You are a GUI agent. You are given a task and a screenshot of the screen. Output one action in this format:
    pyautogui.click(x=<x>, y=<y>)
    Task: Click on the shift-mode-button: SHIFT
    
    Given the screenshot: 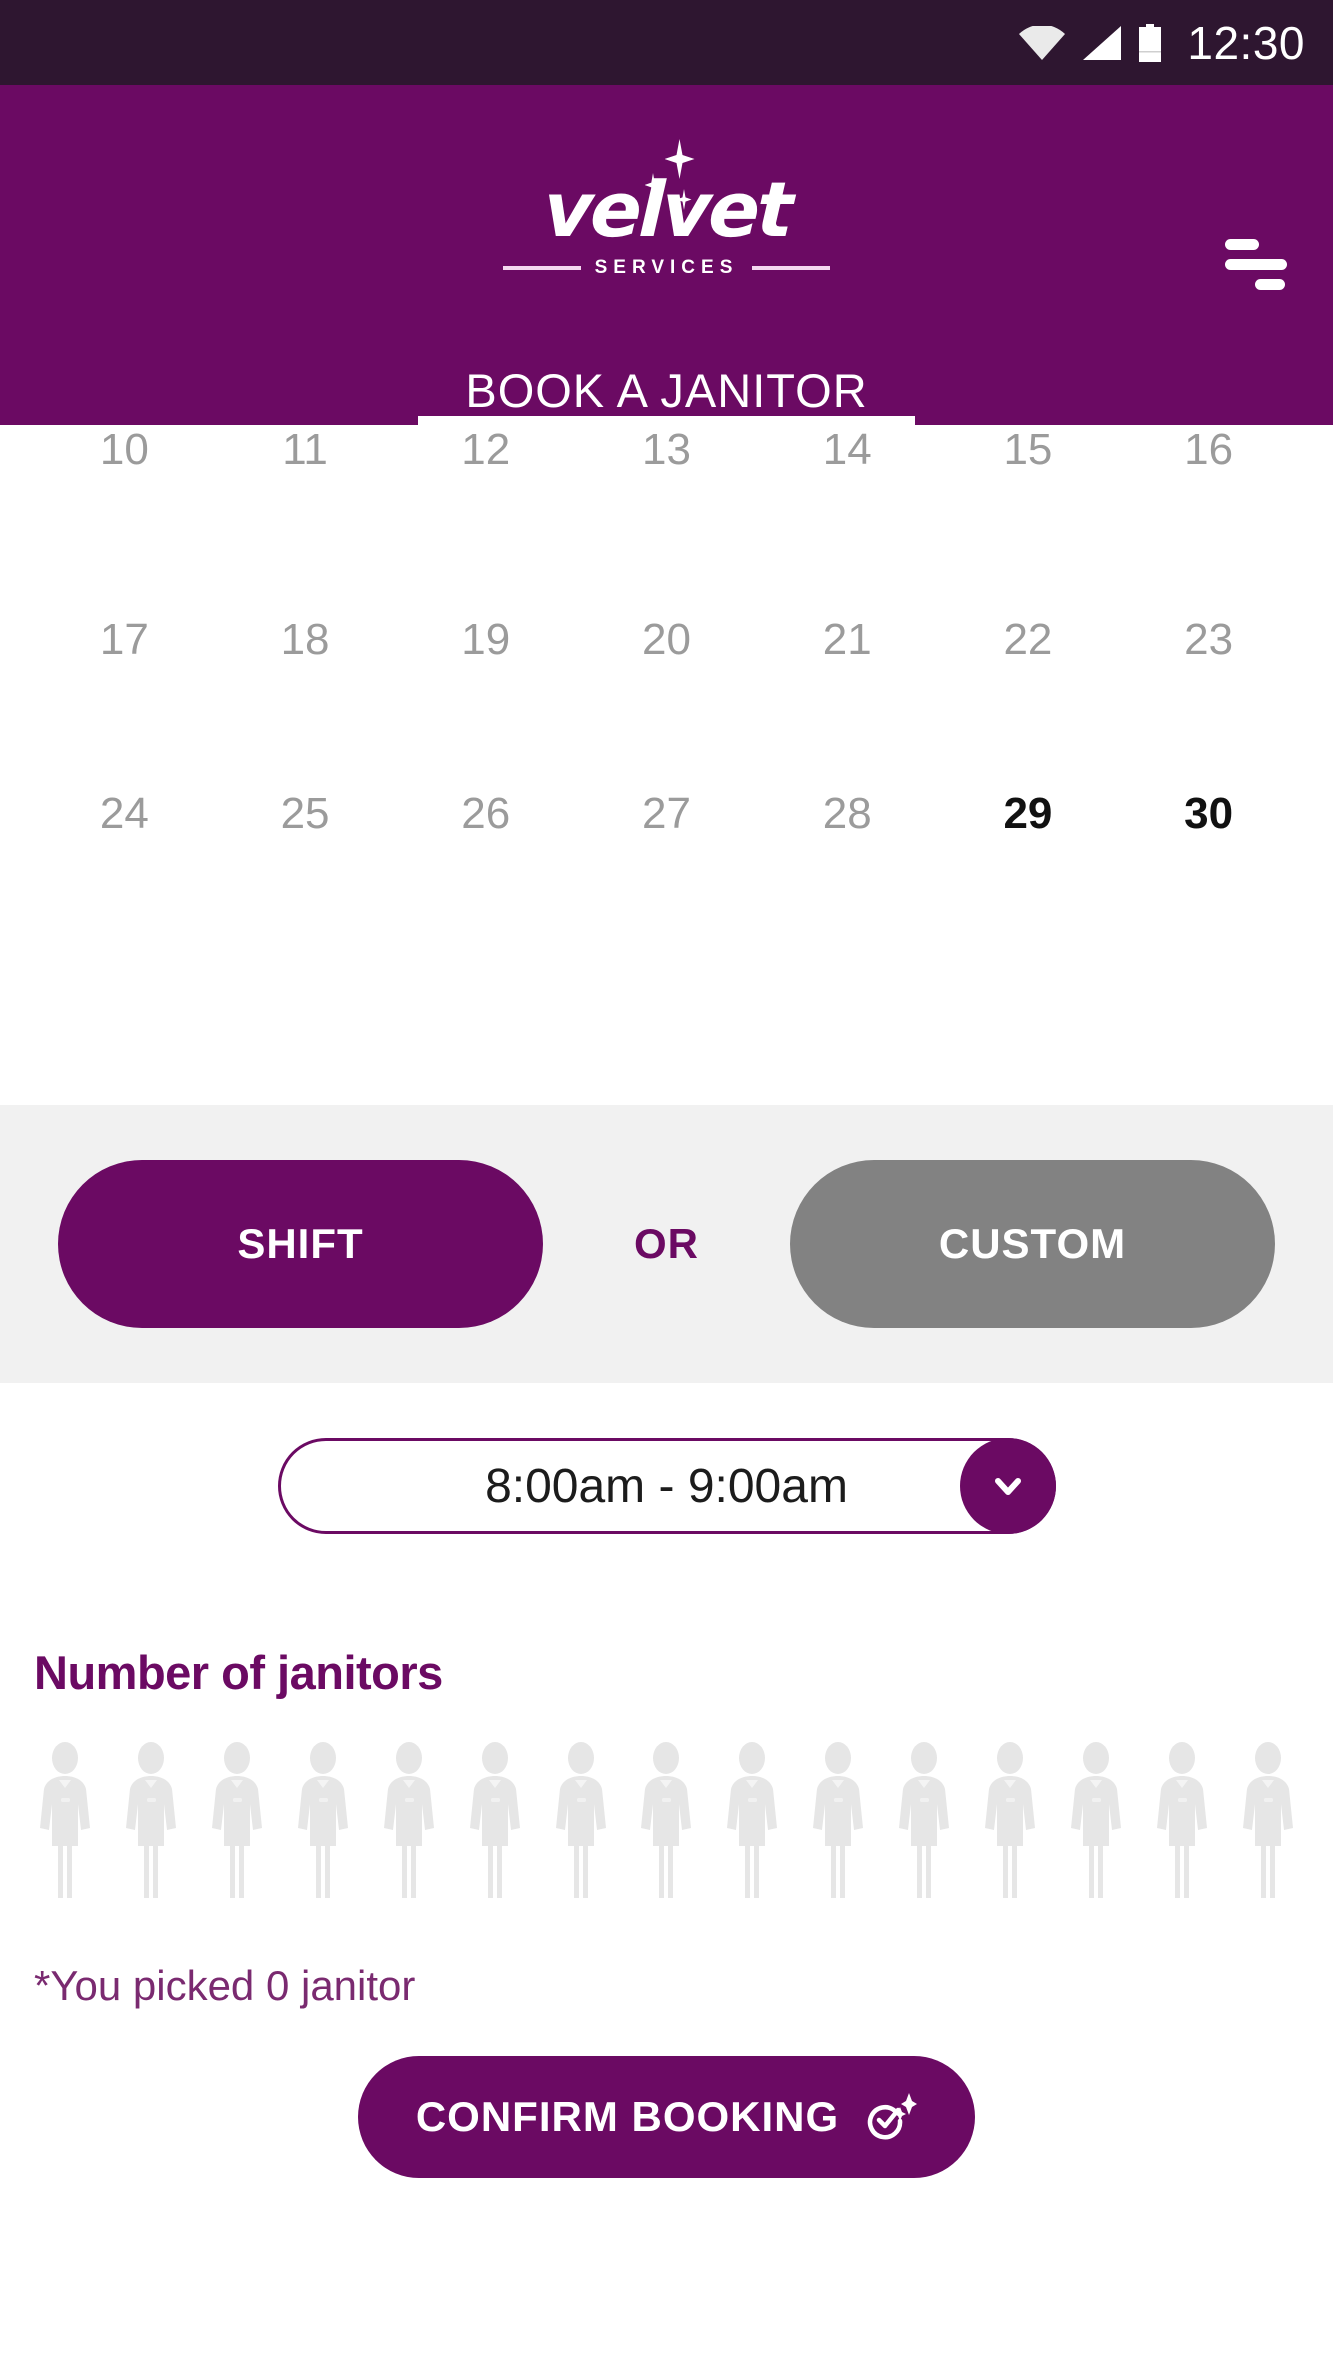 What is the action you would take?
    pyautogui.click(x=300, y=1244)
    